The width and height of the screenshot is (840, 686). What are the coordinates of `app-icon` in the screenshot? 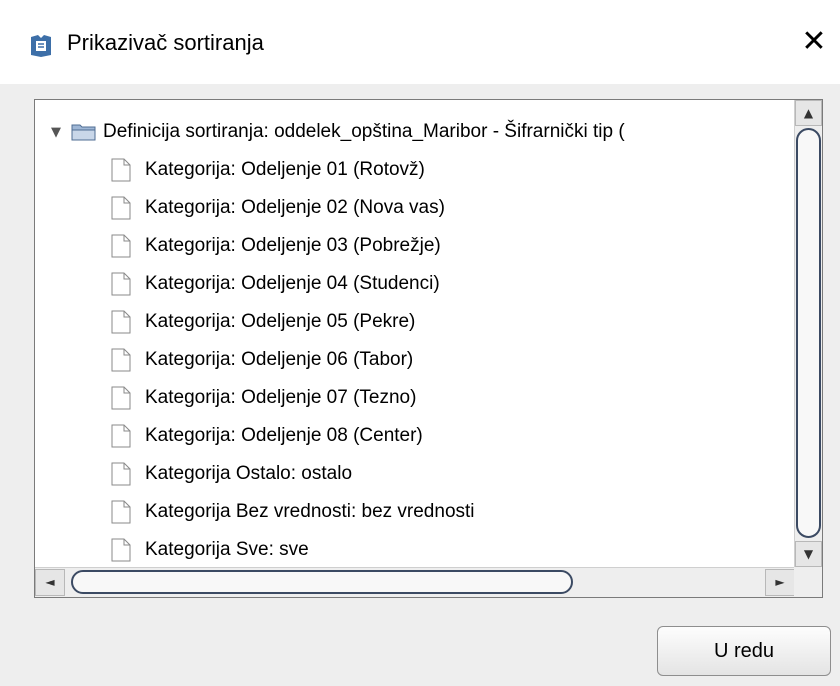 It's located at (41, 46).